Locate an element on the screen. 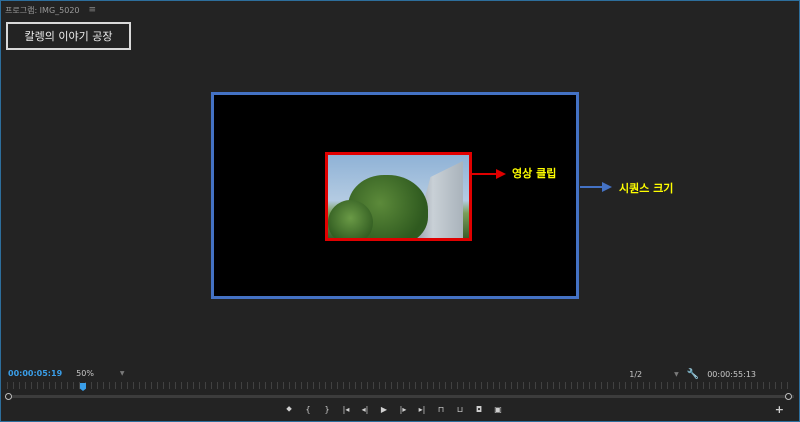 The height and width of the screenshot is (422, 800). in-point-icon: { is located at coordinates (308, 409).